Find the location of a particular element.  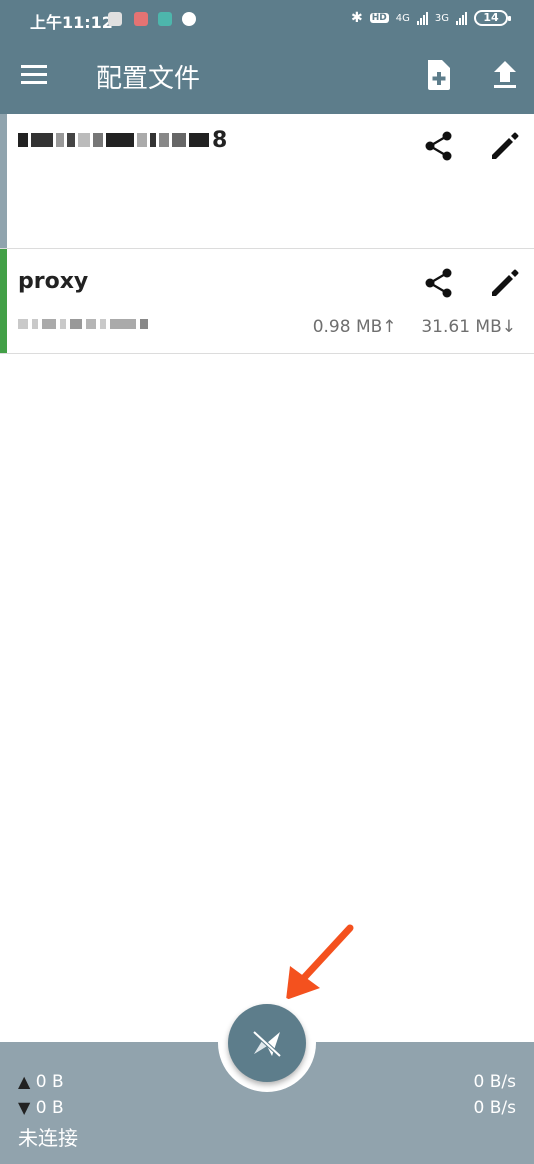

up-triangle-icon: ▲ is located at coordinates (24, 1081).